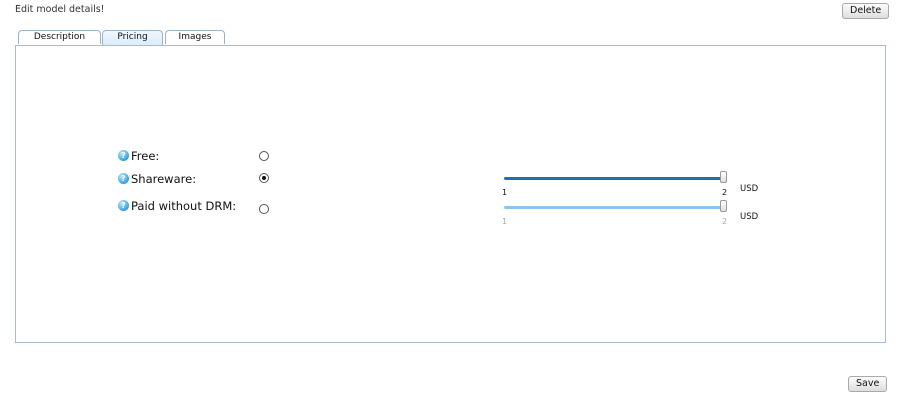  I want to click on shareware-radio, so click(264, 178).